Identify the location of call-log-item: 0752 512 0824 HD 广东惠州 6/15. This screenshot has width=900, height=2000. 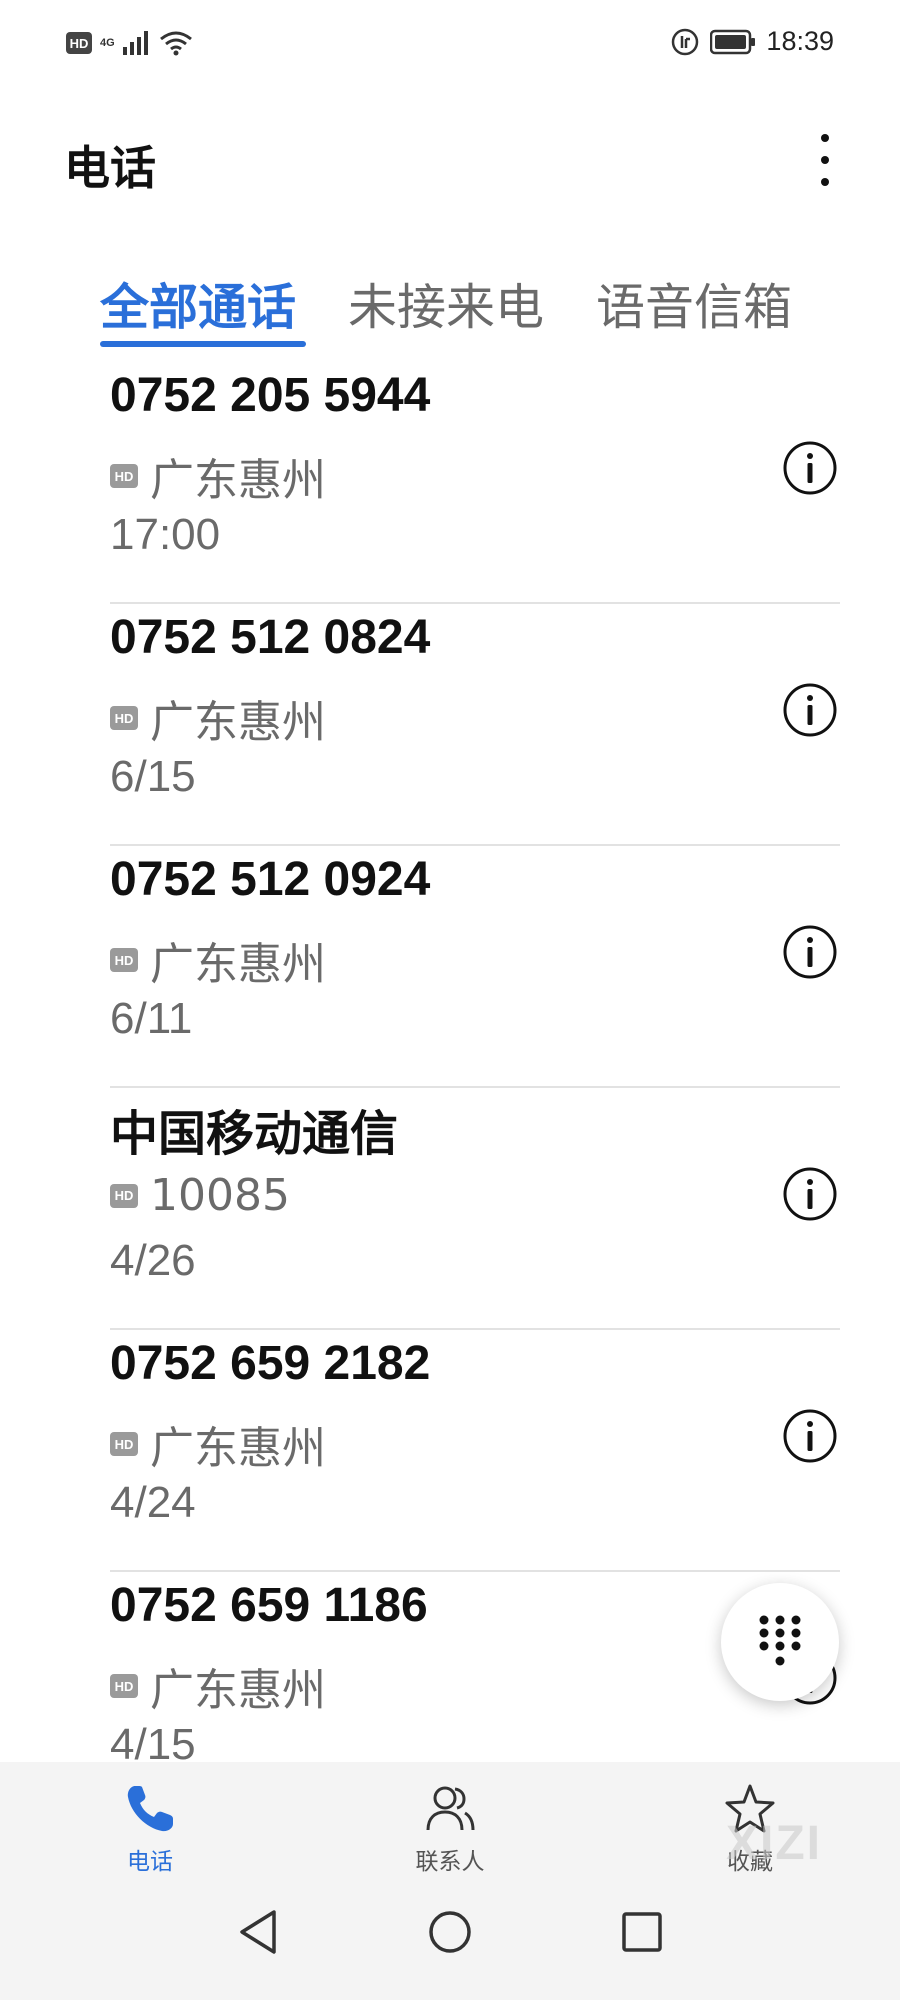
(450, 725).